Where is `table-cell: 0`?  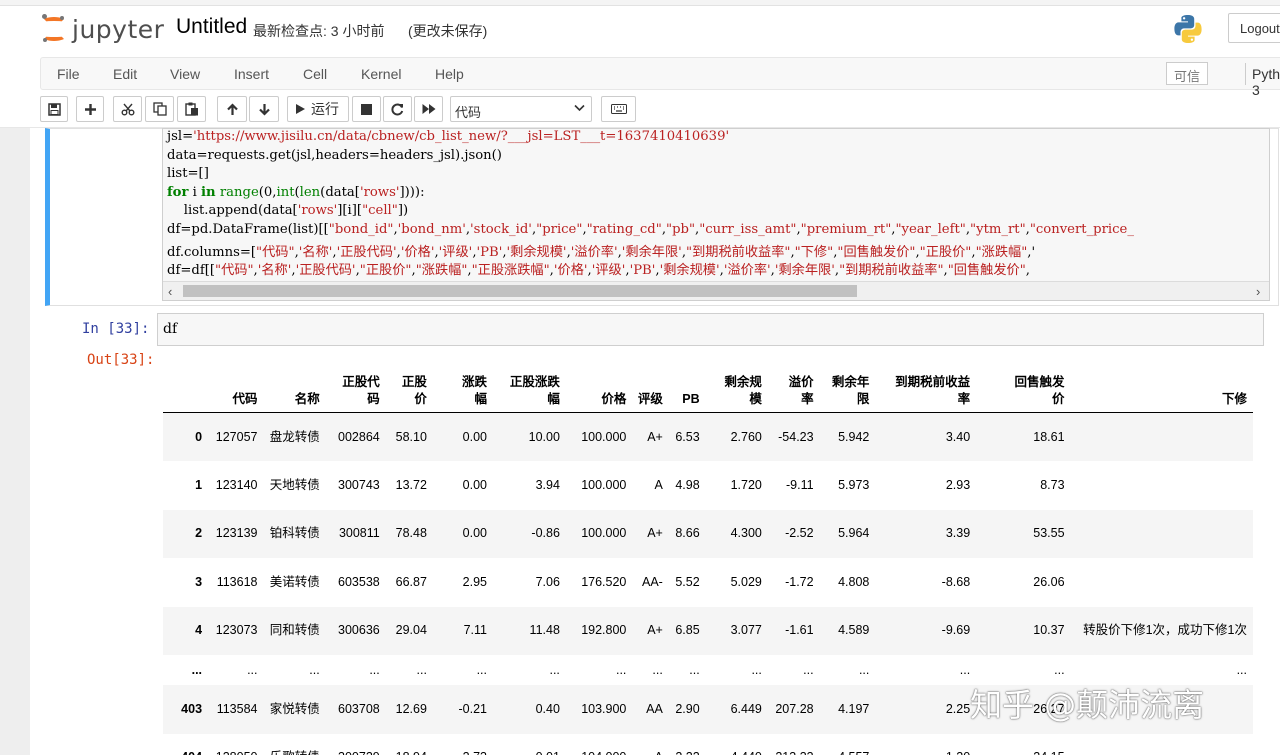
table-cell: 0 is located at coordinates (186, 436).